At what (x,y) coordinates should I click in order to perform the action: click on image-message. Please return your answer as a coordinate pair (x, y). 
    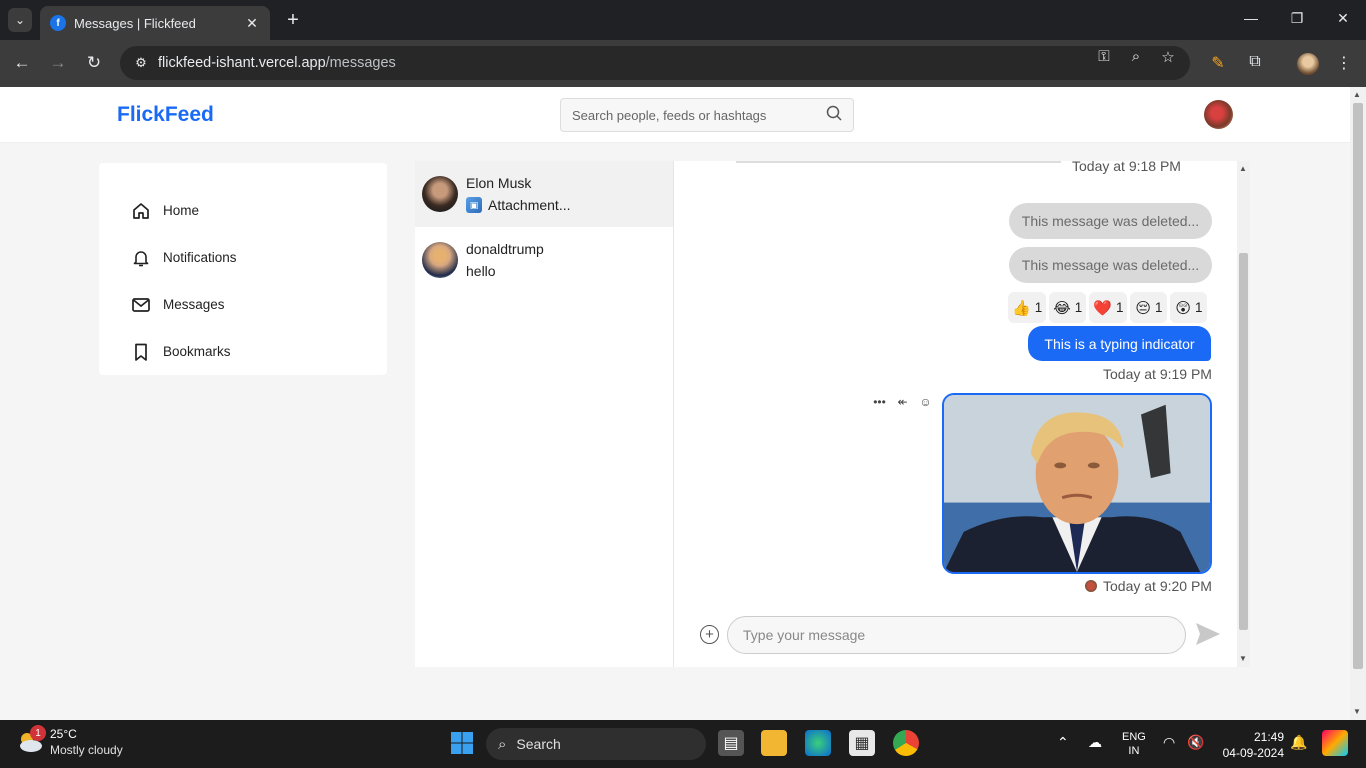
    Looking at the image, I should click on (1077, 483).